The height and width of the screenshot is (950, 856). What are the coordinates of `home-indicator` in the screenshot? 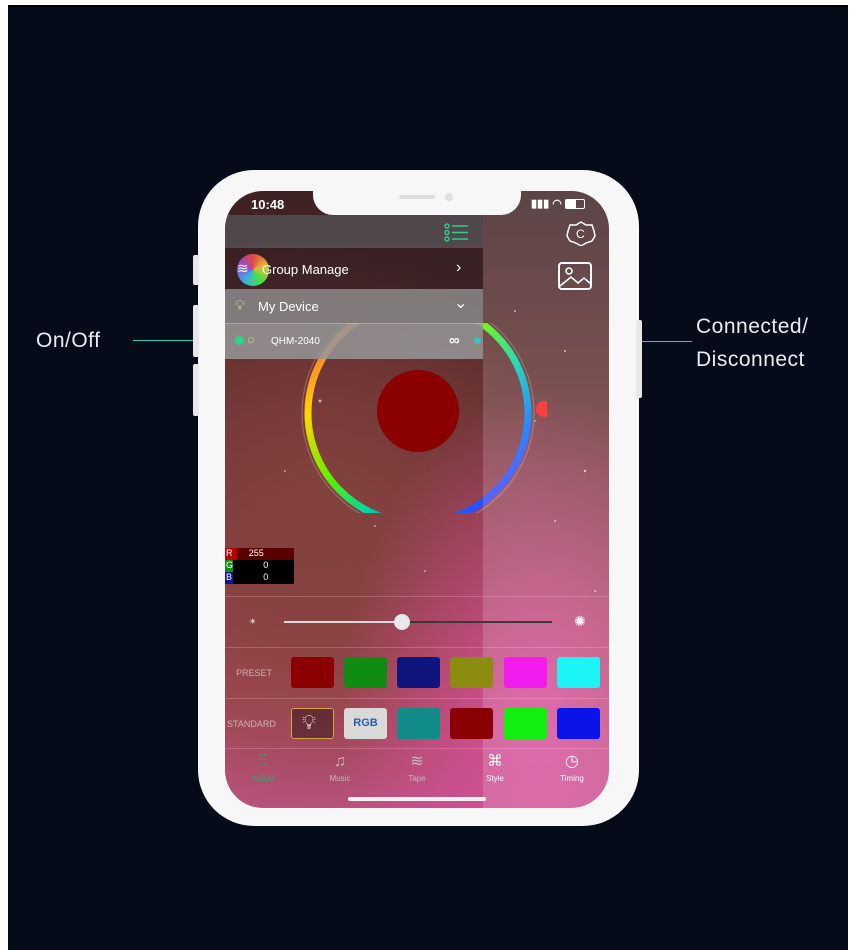 It's located at (417, 799).